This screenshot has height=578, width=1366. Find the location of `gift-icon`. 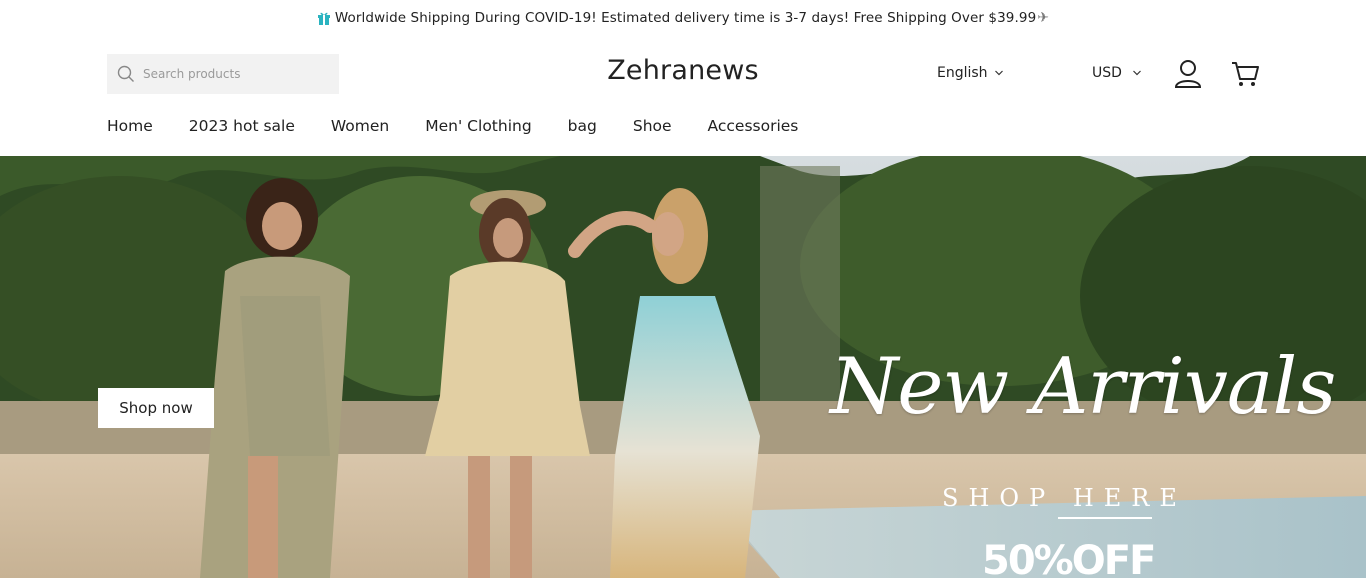

gift-icon is located at coordinates (324, 18).